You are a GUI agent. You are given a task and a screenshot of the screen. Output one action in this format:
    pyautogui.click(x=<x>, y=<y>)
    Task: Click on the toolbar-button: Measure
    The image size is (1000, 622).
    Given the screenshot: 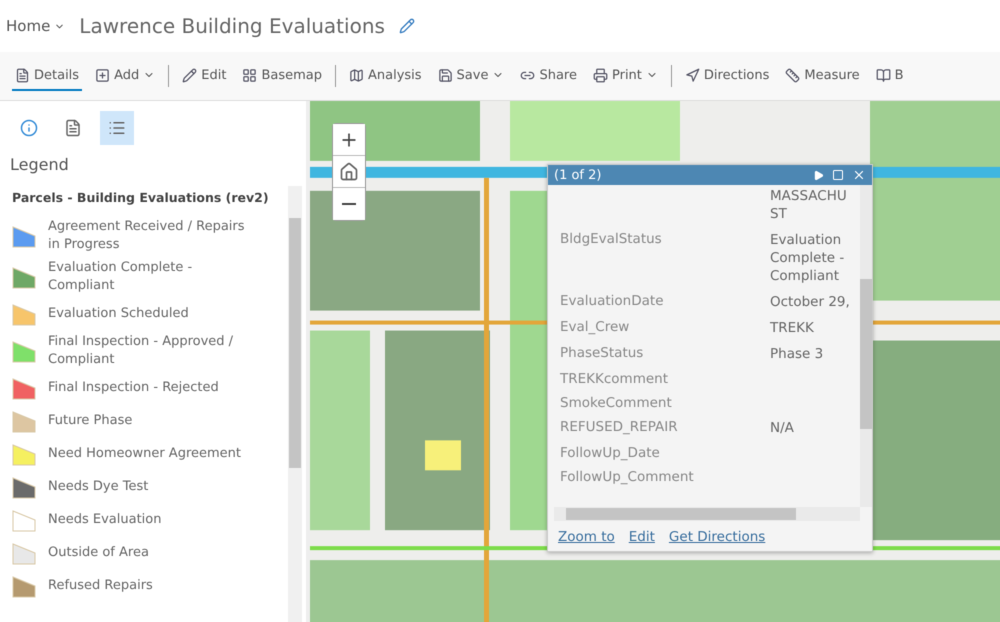 What is the action you would take?
    pyautogui.click(x=822, y=76)
    